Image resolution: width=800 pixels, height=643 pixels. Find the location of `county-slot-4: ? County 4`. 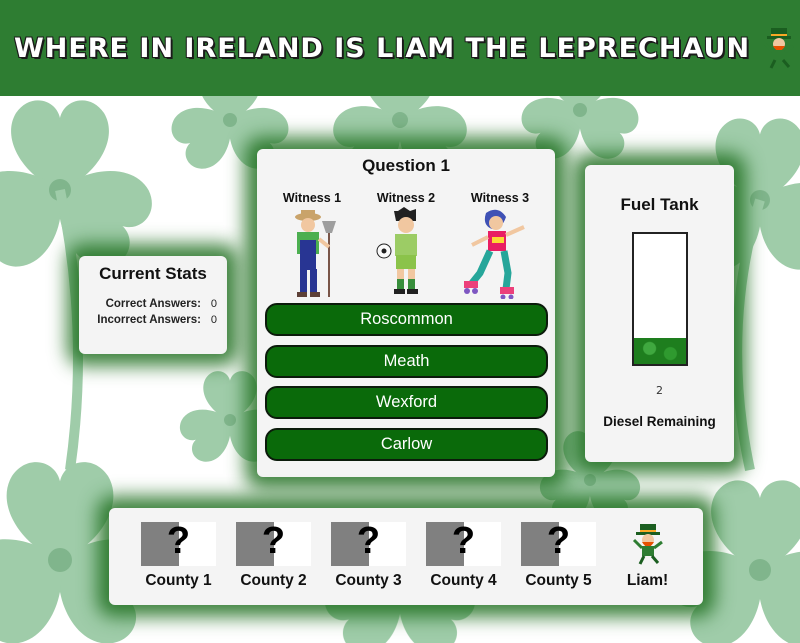

county-slot-4: ? County 4 is located at coordinates (463, 562).